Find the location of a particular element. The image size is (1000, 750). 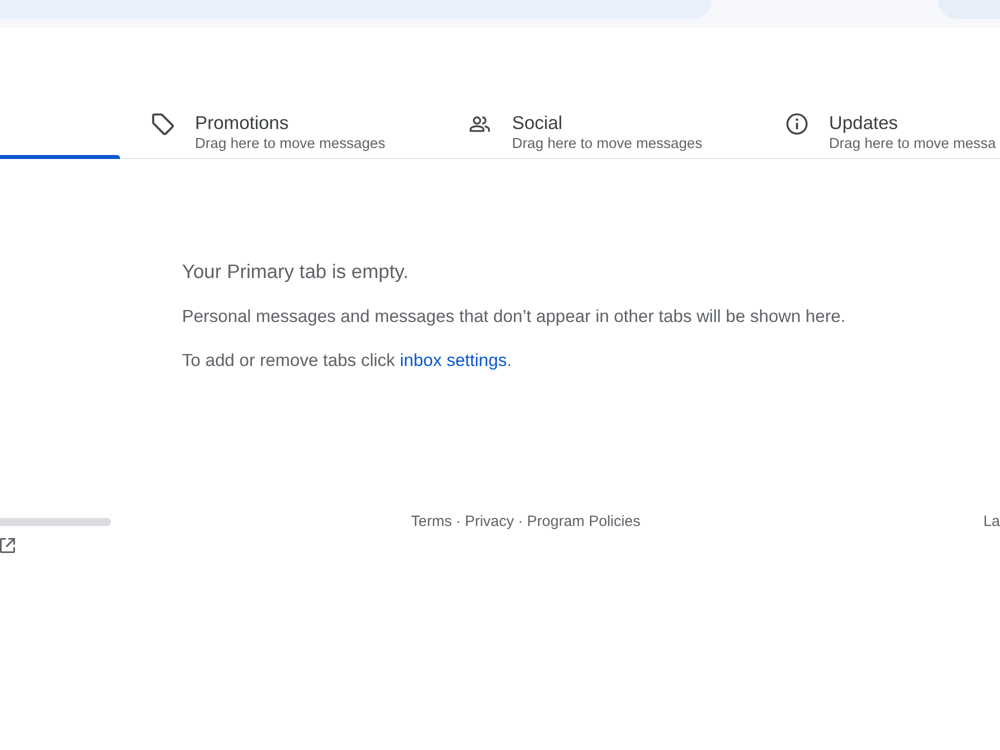

open-in-new-icon is located at coordinates (7, 545).